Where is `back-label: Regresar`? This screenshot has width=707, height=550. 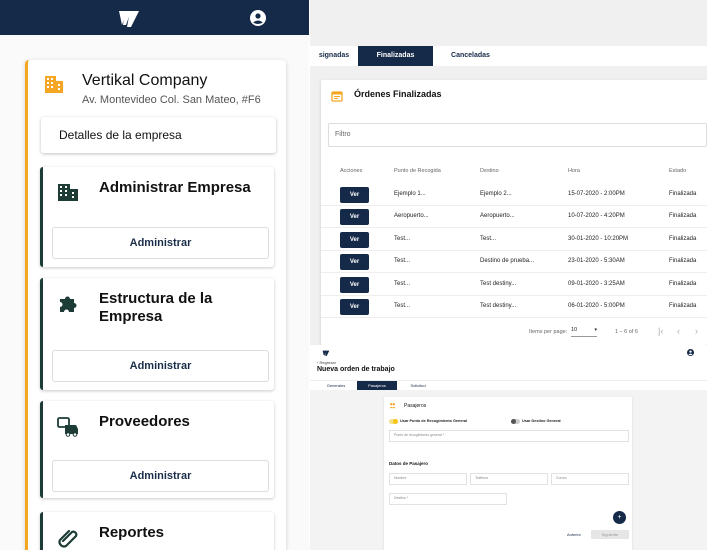
back-label: Regresar is located at coordinates (327, 362).